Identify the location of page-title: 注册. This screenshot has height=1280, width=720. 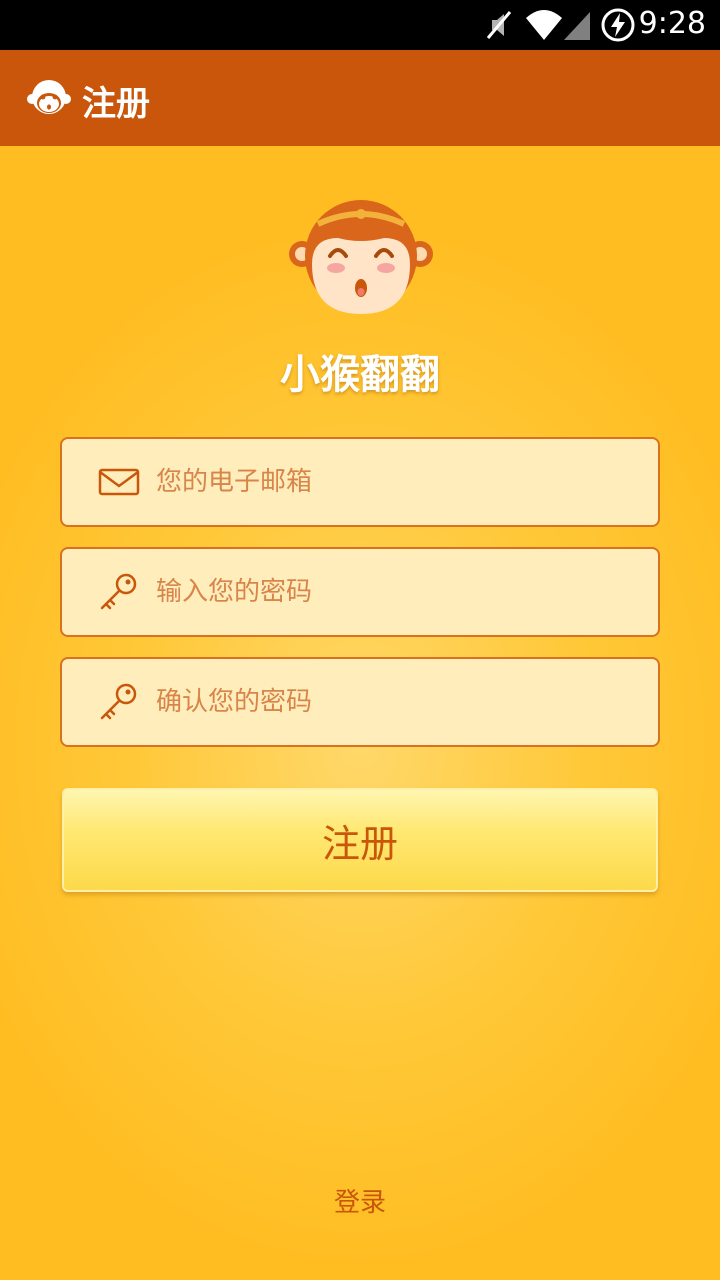
(116, 104).